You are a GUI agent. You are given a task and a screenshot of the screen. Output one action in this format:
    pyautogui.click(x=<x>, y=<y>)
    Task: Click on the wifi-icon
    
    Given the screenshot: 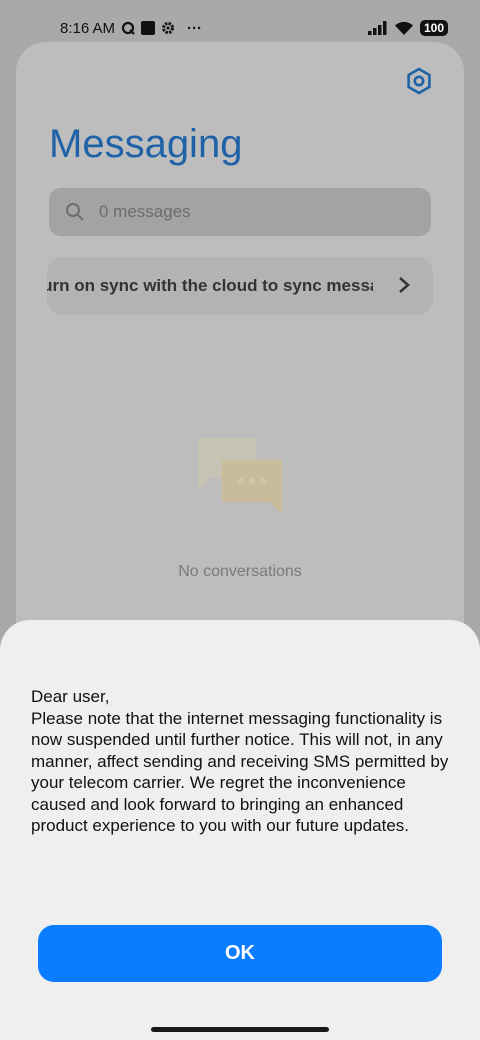 What is the action you would take?
    pyautogui.click(x=403, y=28)
    